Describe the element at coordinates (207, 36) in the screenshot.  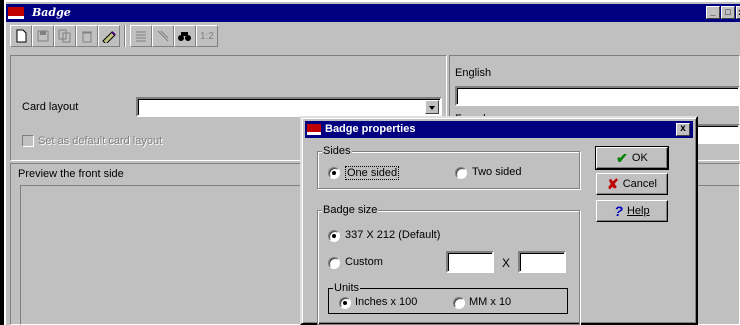
I see `one-of-two-icon: 1:2` at that location.